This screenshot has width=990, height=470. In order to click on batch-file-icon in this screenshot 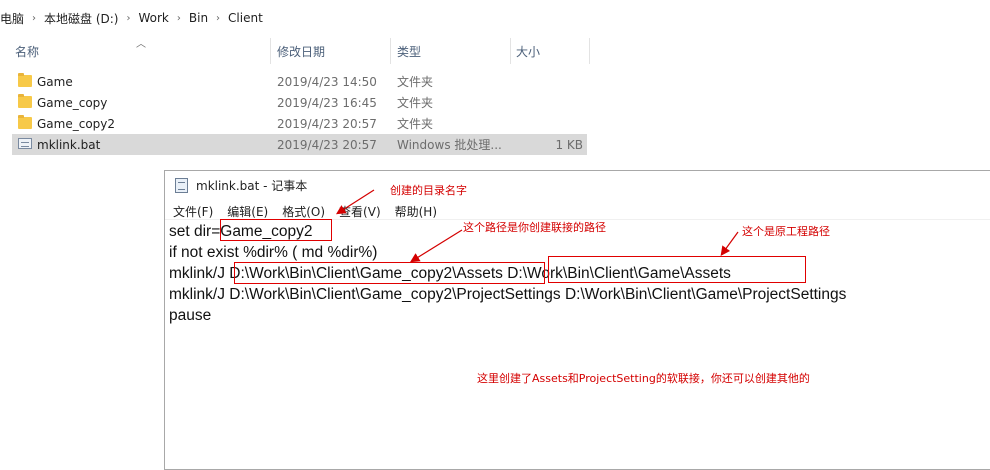, I will do `click(25, 143)`.